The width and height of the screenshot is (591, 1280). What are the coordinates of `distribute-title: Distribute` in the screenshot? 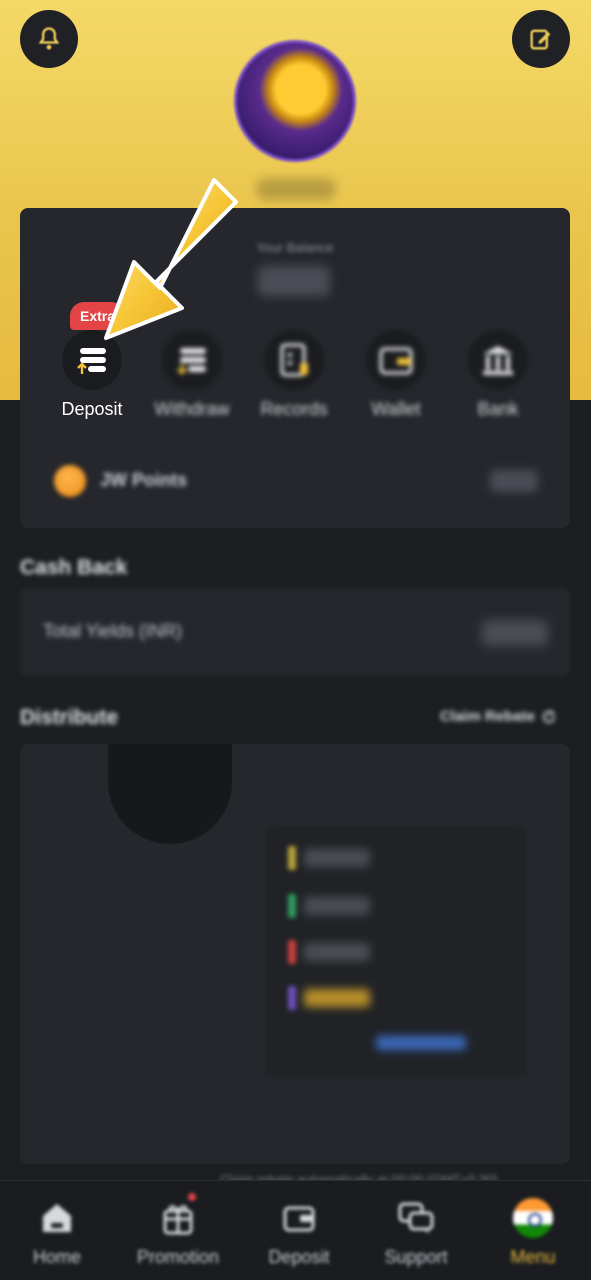 It's located at (69, 717).